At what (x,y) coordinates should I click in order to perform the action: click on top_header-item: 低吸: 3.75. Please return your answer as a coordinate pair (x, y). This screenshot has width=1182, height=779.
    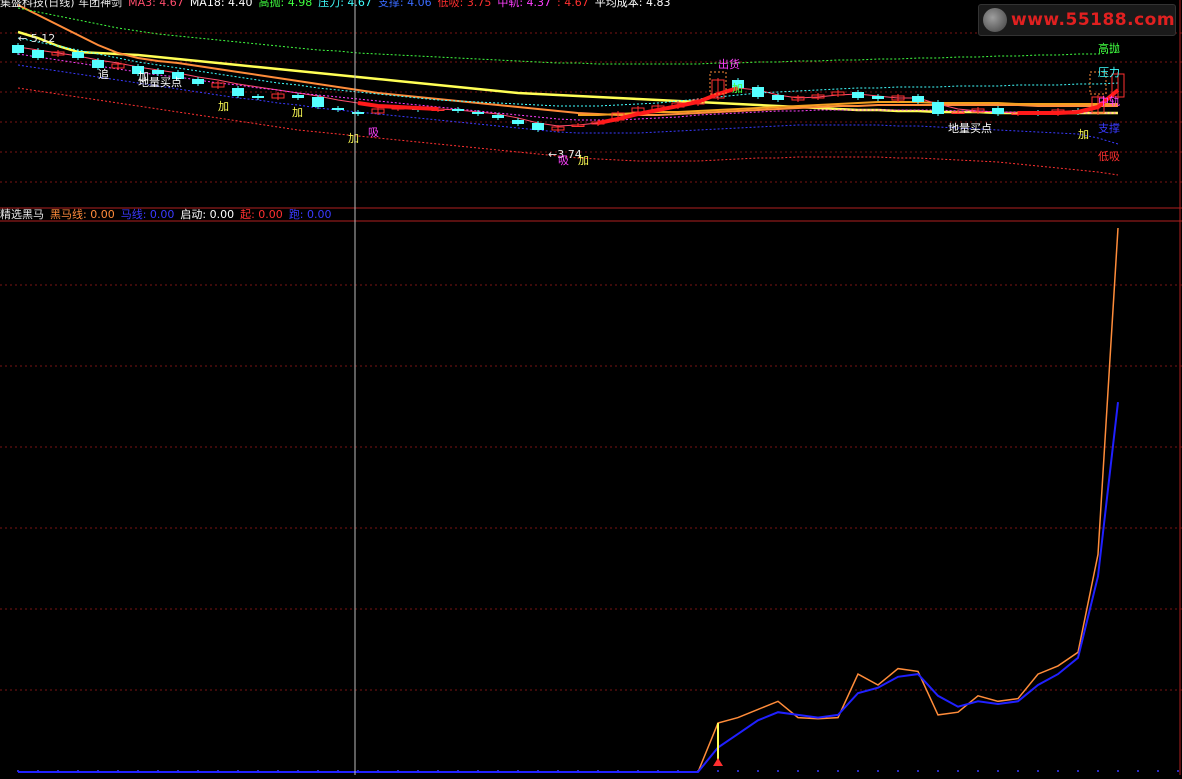
    Looking at the image, I should click on (464, 4).